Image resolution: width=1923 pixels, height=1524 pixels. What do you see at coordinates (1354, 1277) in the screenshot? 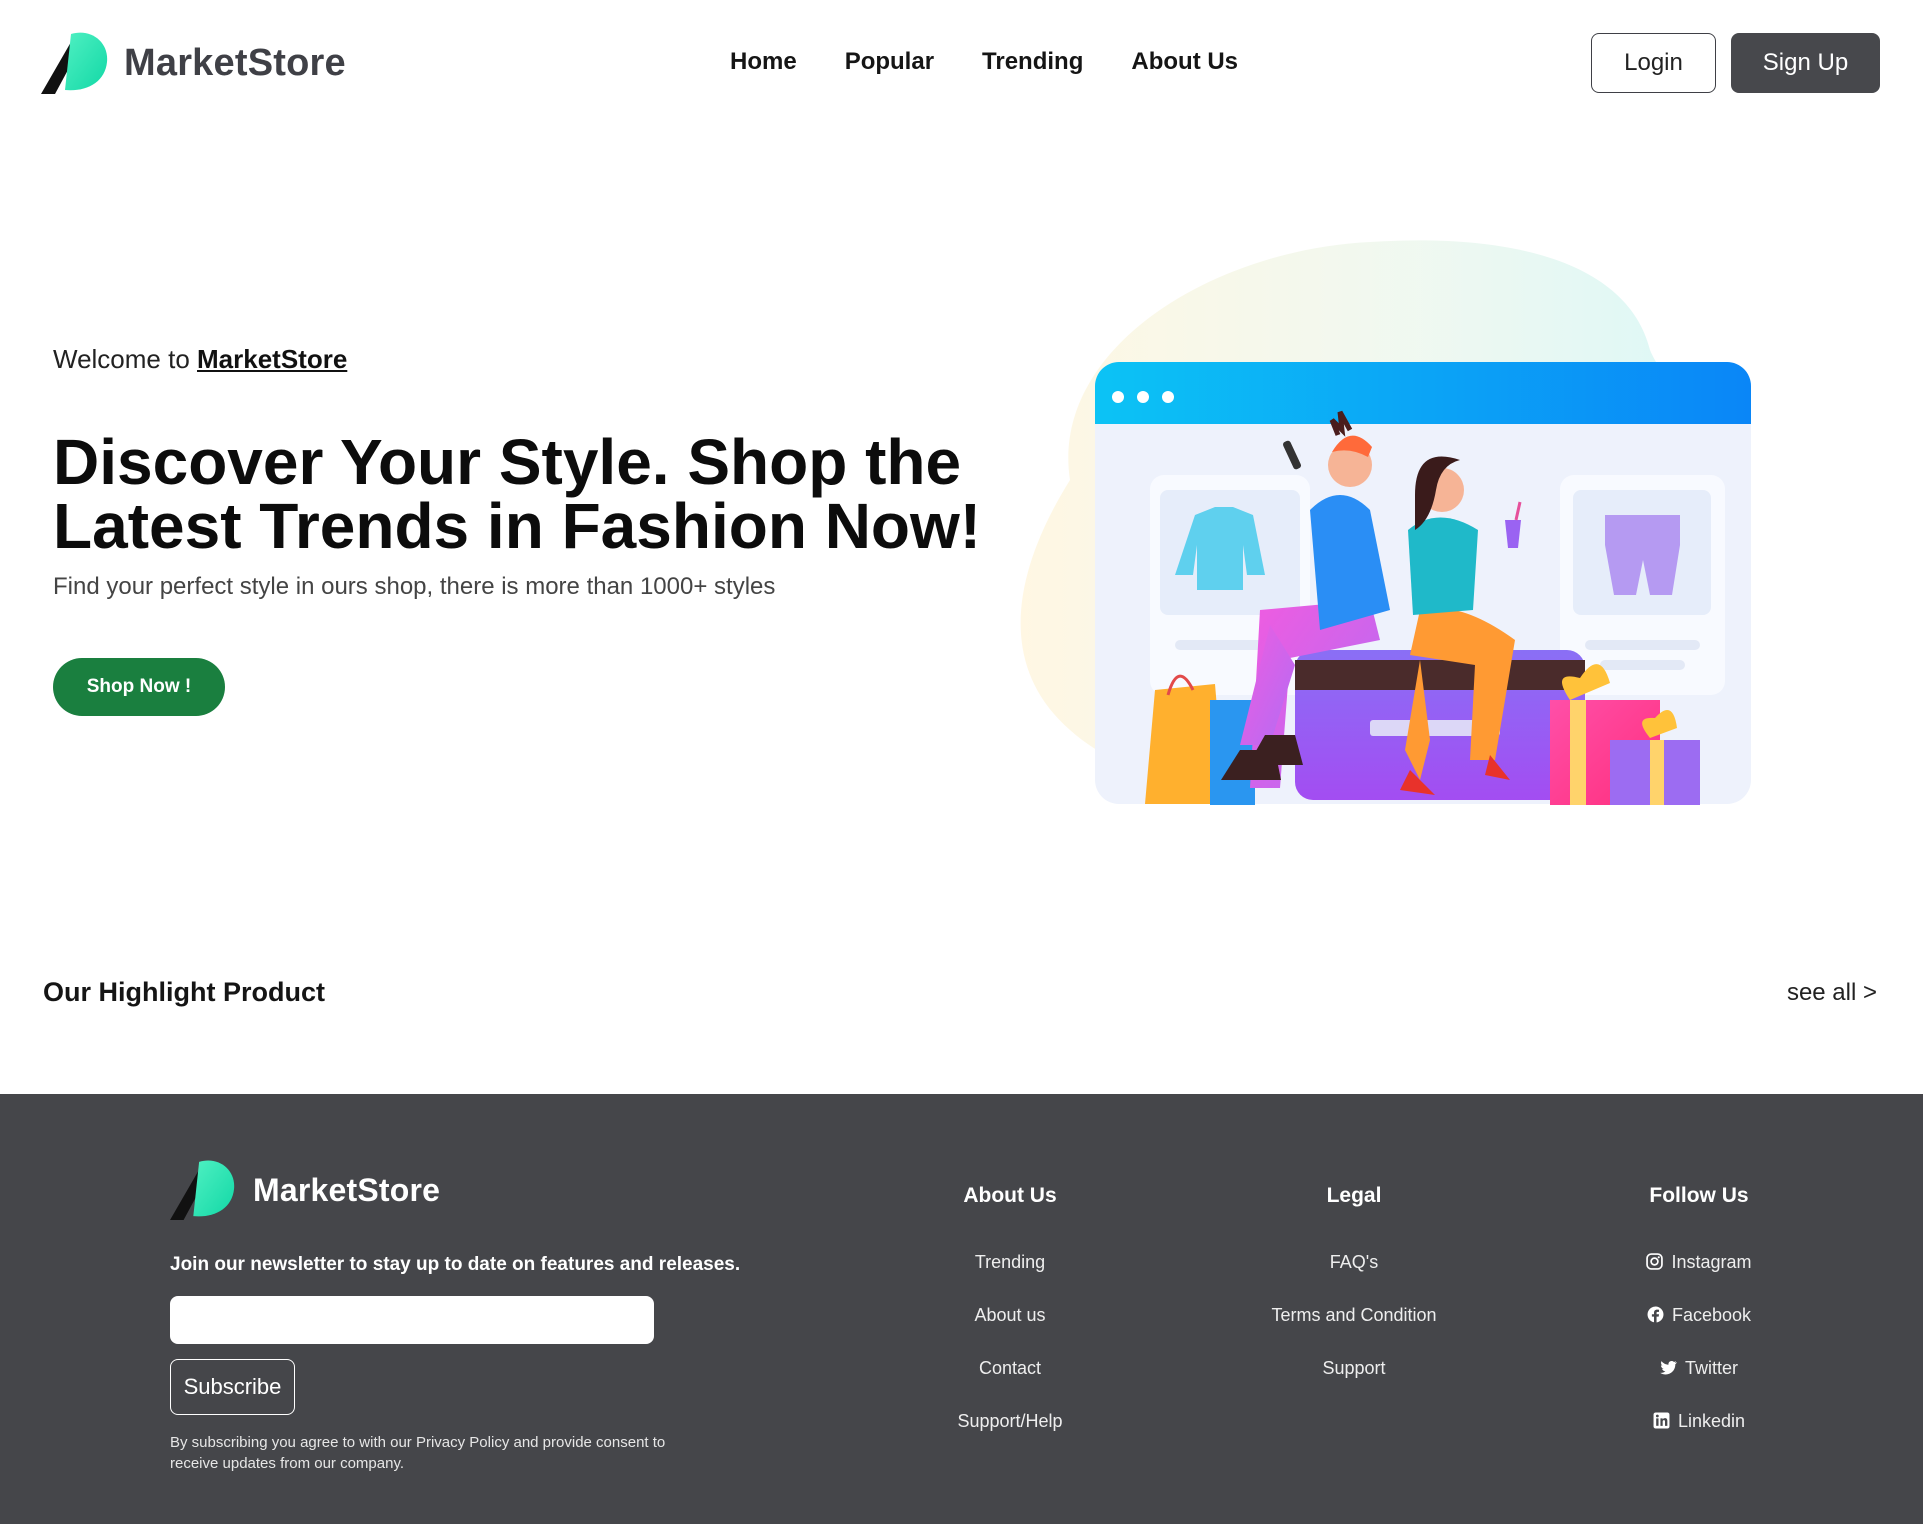
I see `footer-link-faqs: FAQ's` at bounding box center [1354, 1277].